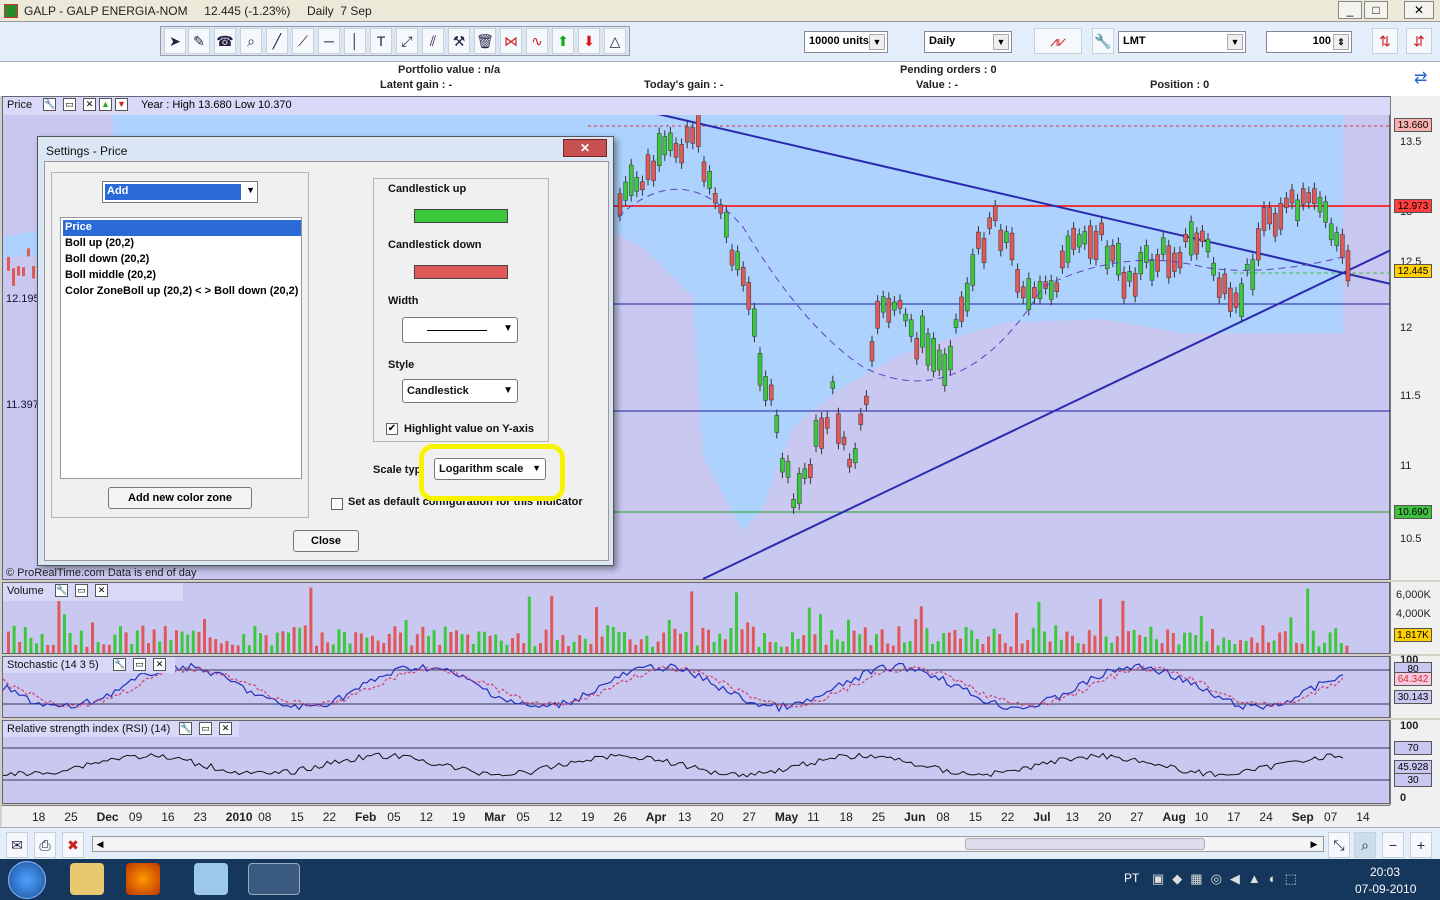 The height and width of the screenshot is (900, 1440). I want to click on date-label: 27, so click(1137, 817).